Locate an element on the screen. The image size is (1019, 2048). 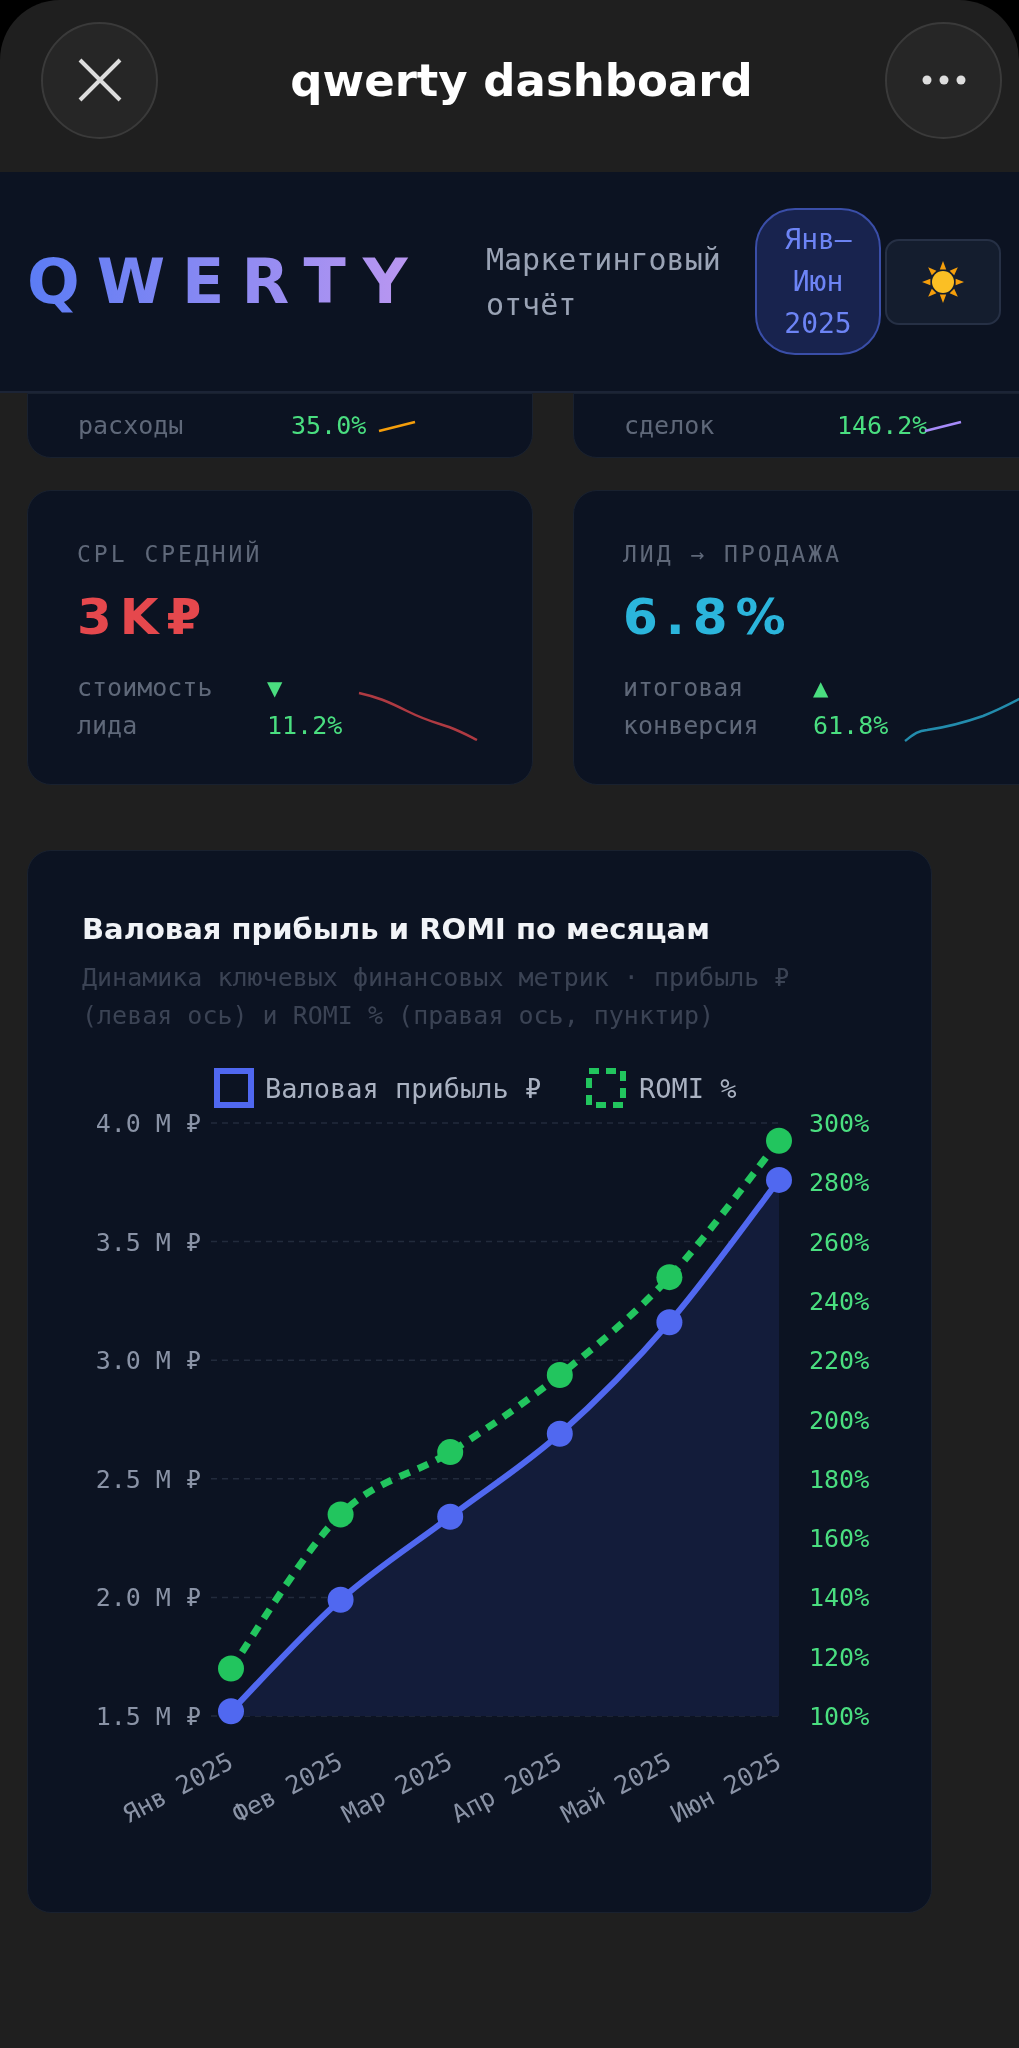
close-icon is located at coordinates (99, 80).